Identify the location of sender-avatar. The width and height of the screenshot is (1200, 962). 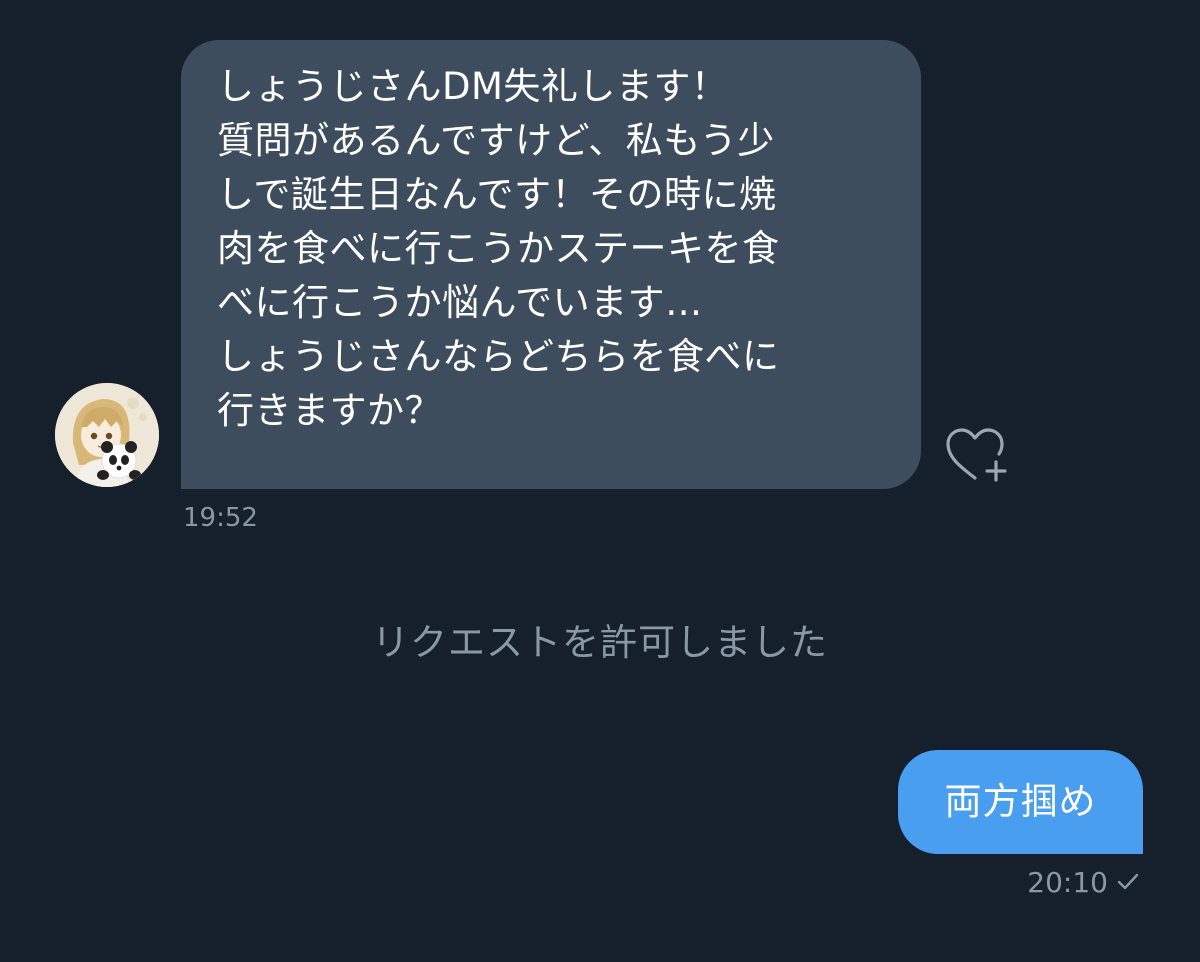
(107, 435).